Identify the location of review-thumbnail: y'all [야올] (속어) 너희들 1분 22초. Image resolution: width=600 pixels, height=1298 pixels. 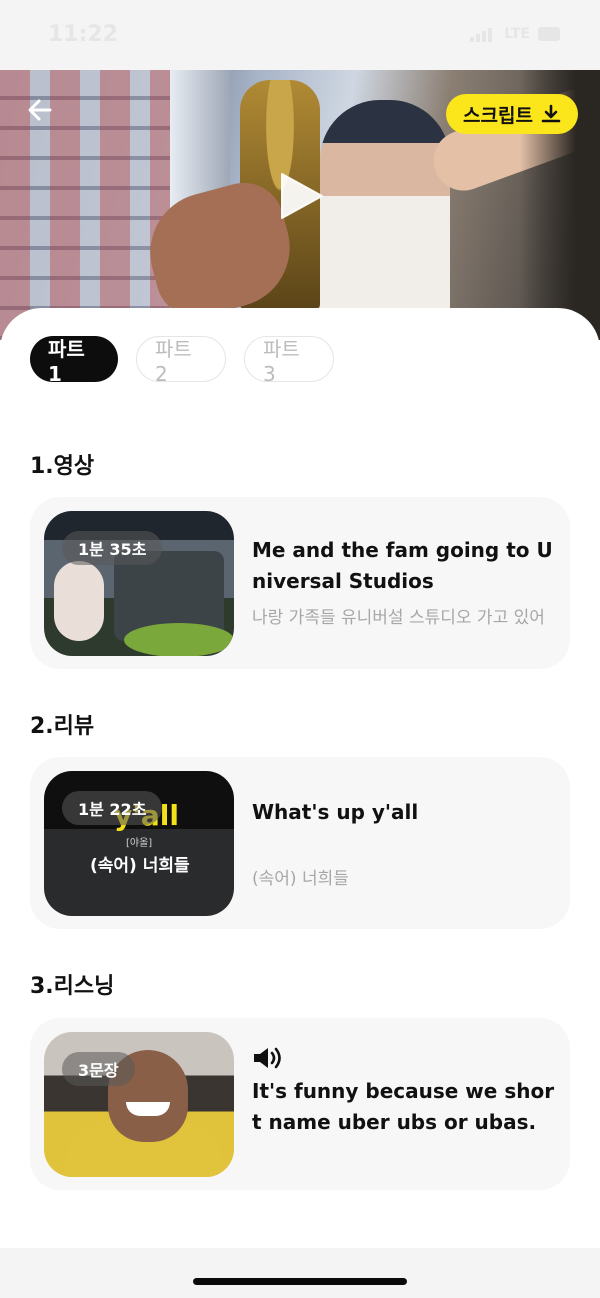
(139, 843).